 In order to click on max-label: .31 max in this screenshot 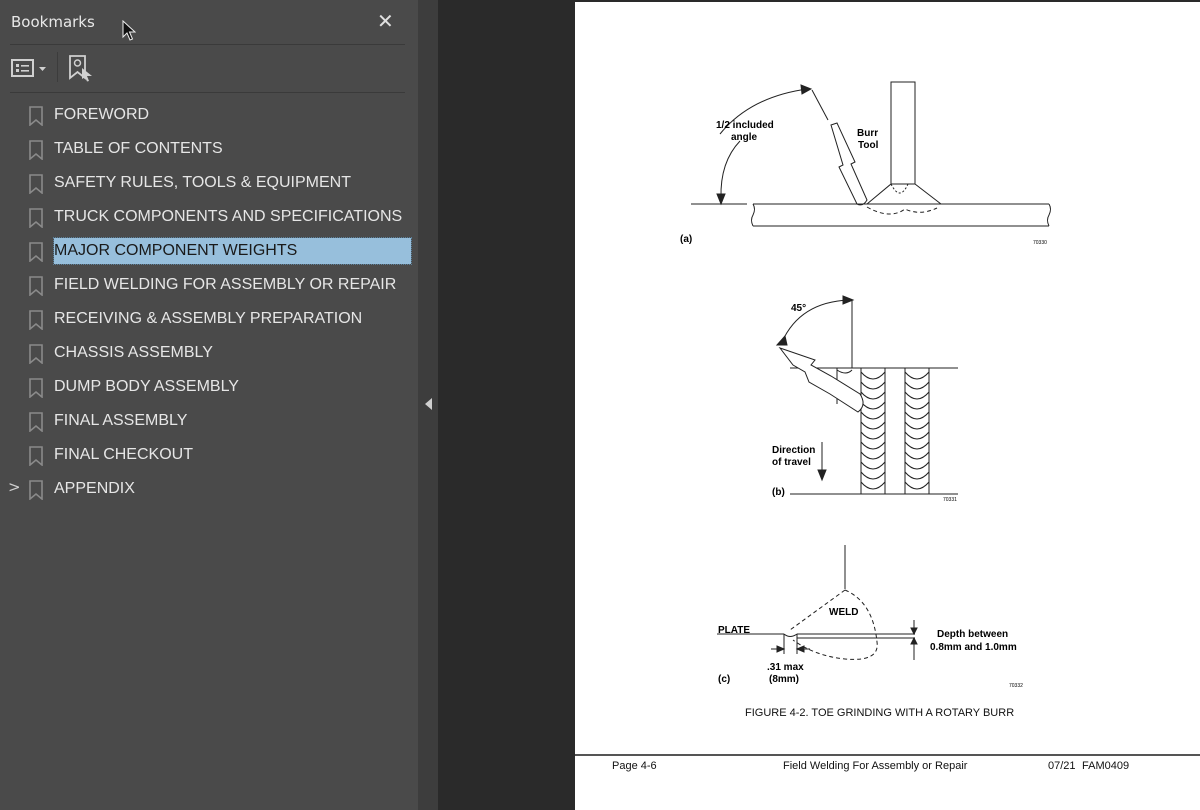, I will do `click(785, 667)`.